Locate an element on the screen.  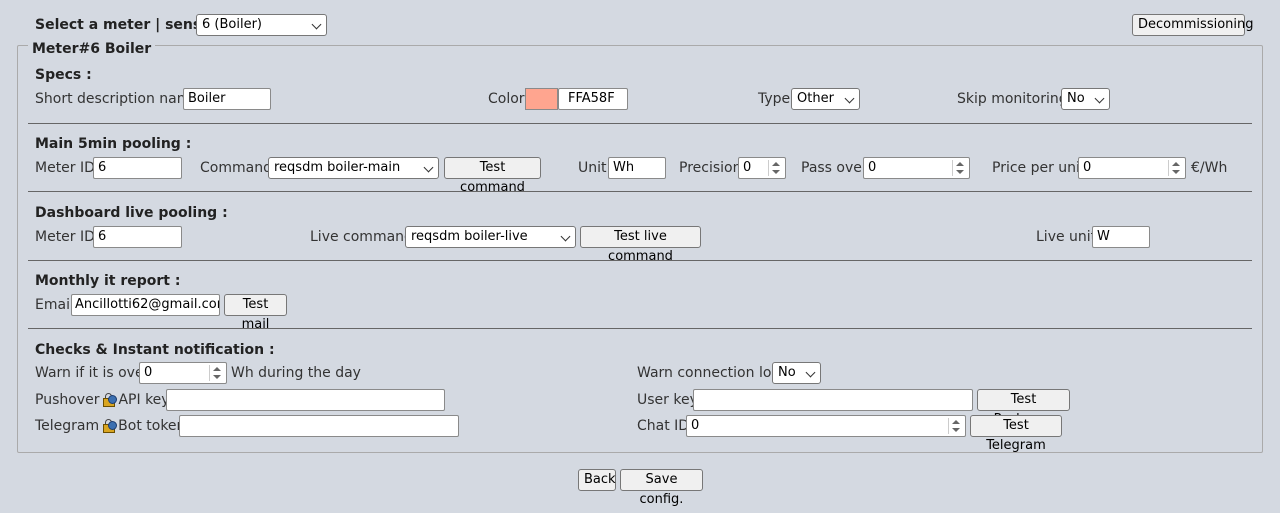
pushover-label: Pushover API key is located at coordinates (102, 400).